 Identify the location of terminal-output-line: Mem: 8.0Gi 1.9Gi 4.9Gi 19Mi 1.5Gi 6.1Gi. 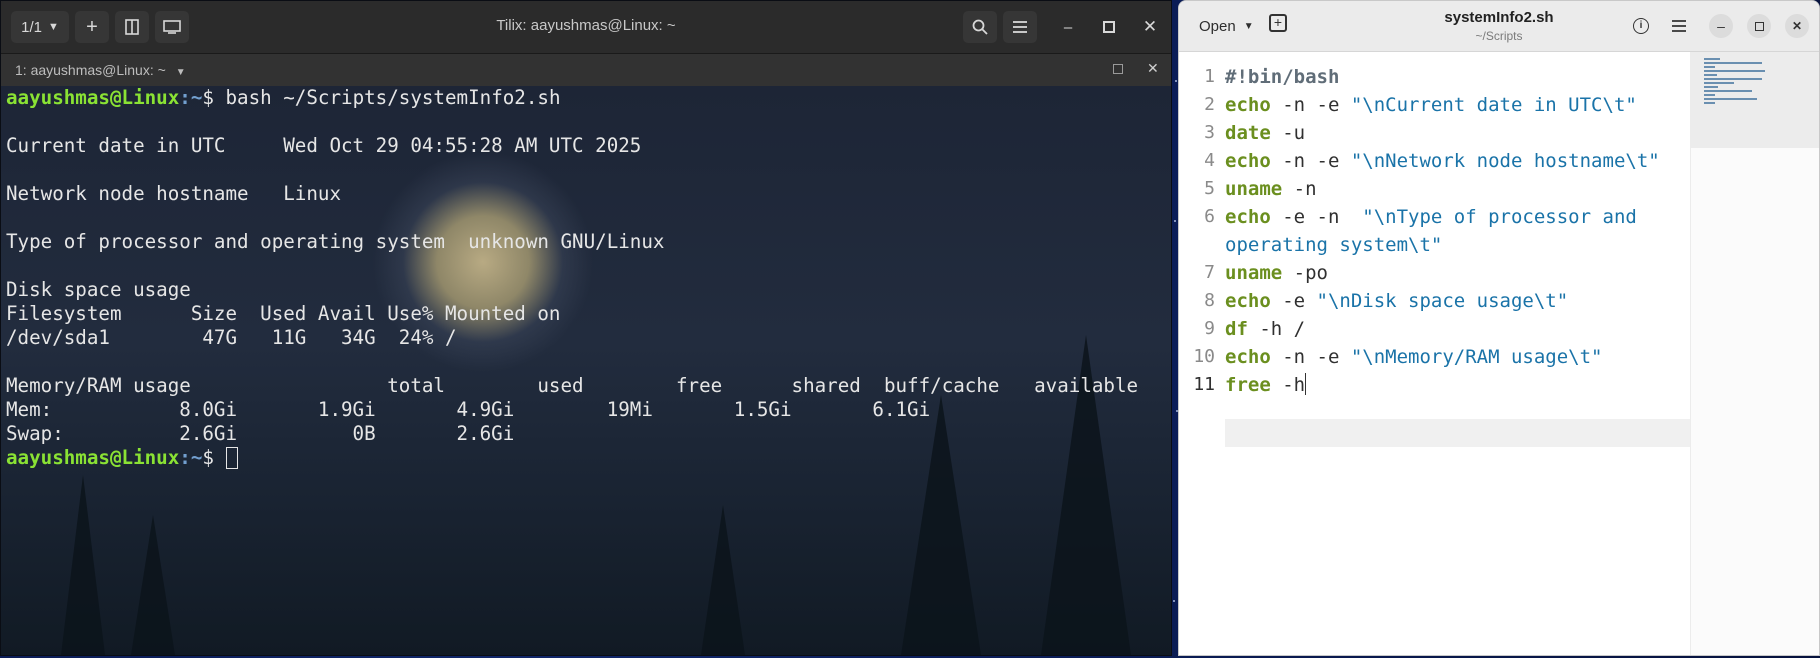
(468, 409).